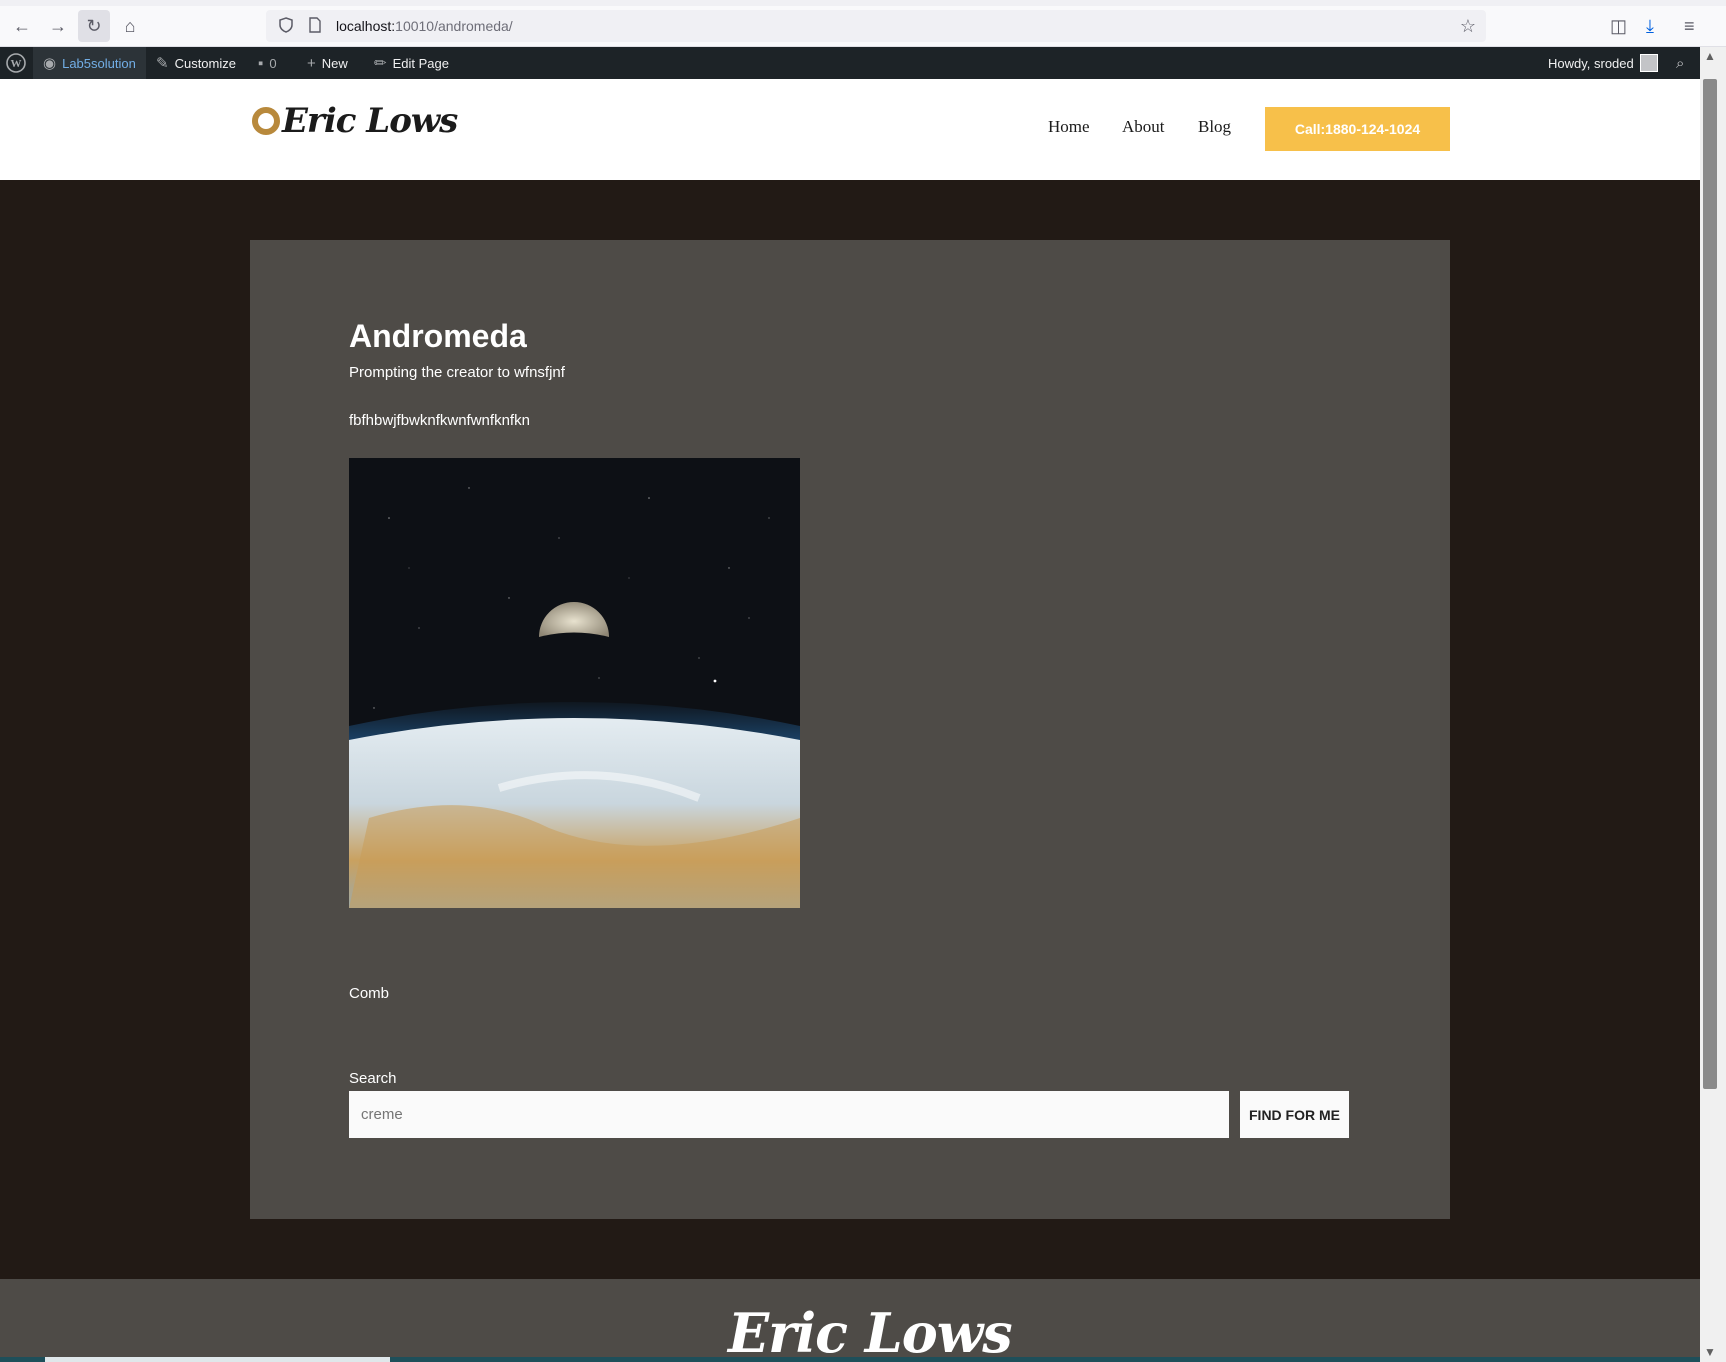 The width and height of the screenshot is (1726, 1362). Describe the element at coordinates (94, 26) in the screenshot. I see `reload-icon: ↻` at that location.